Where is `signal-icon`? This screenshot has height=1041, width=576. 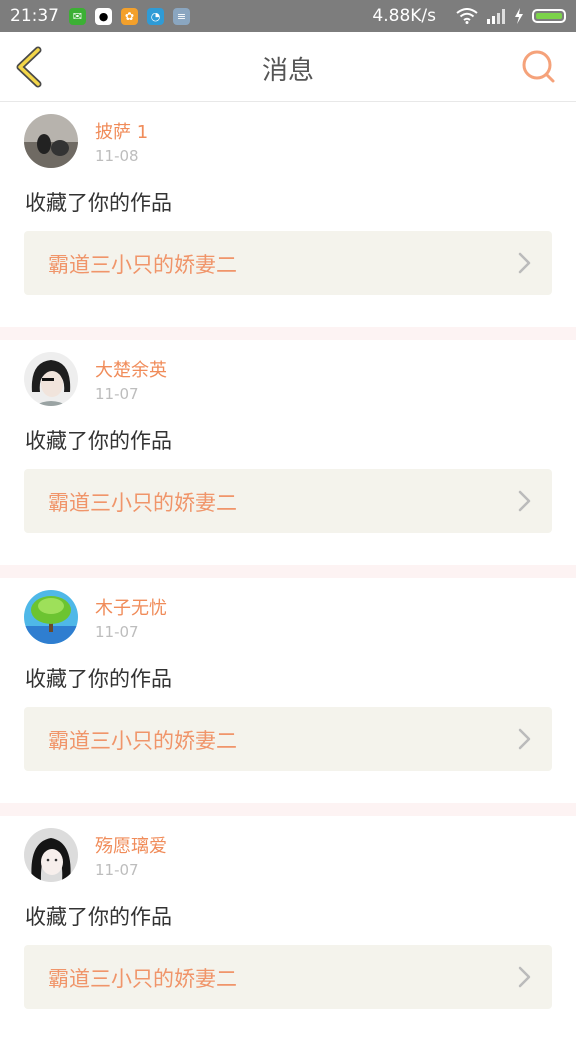
signal-icon is located at coordinates (496, 16).